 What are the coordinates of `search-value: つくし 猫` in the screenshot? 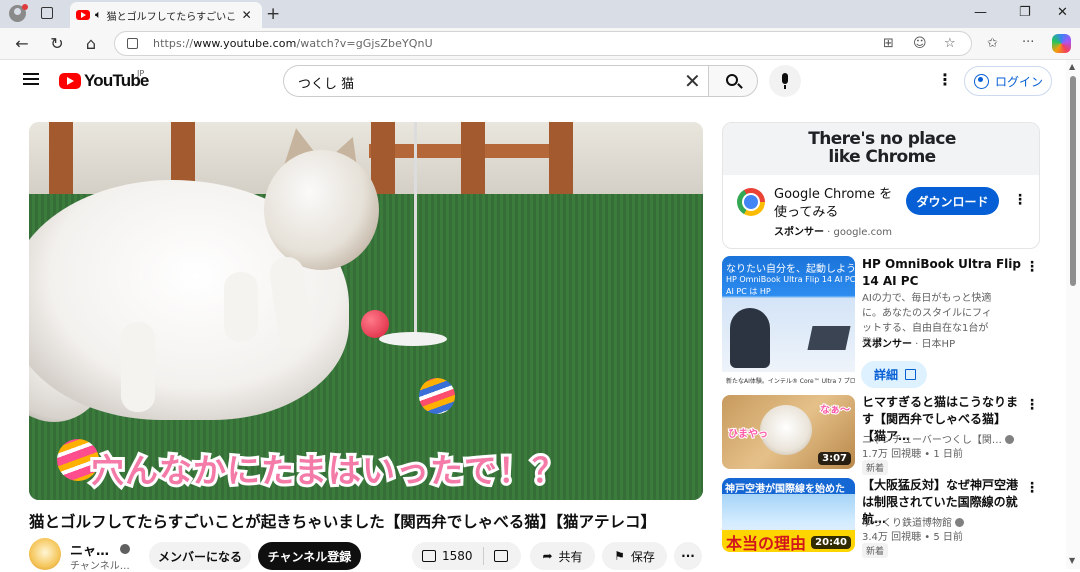 It's located at (326, 84).